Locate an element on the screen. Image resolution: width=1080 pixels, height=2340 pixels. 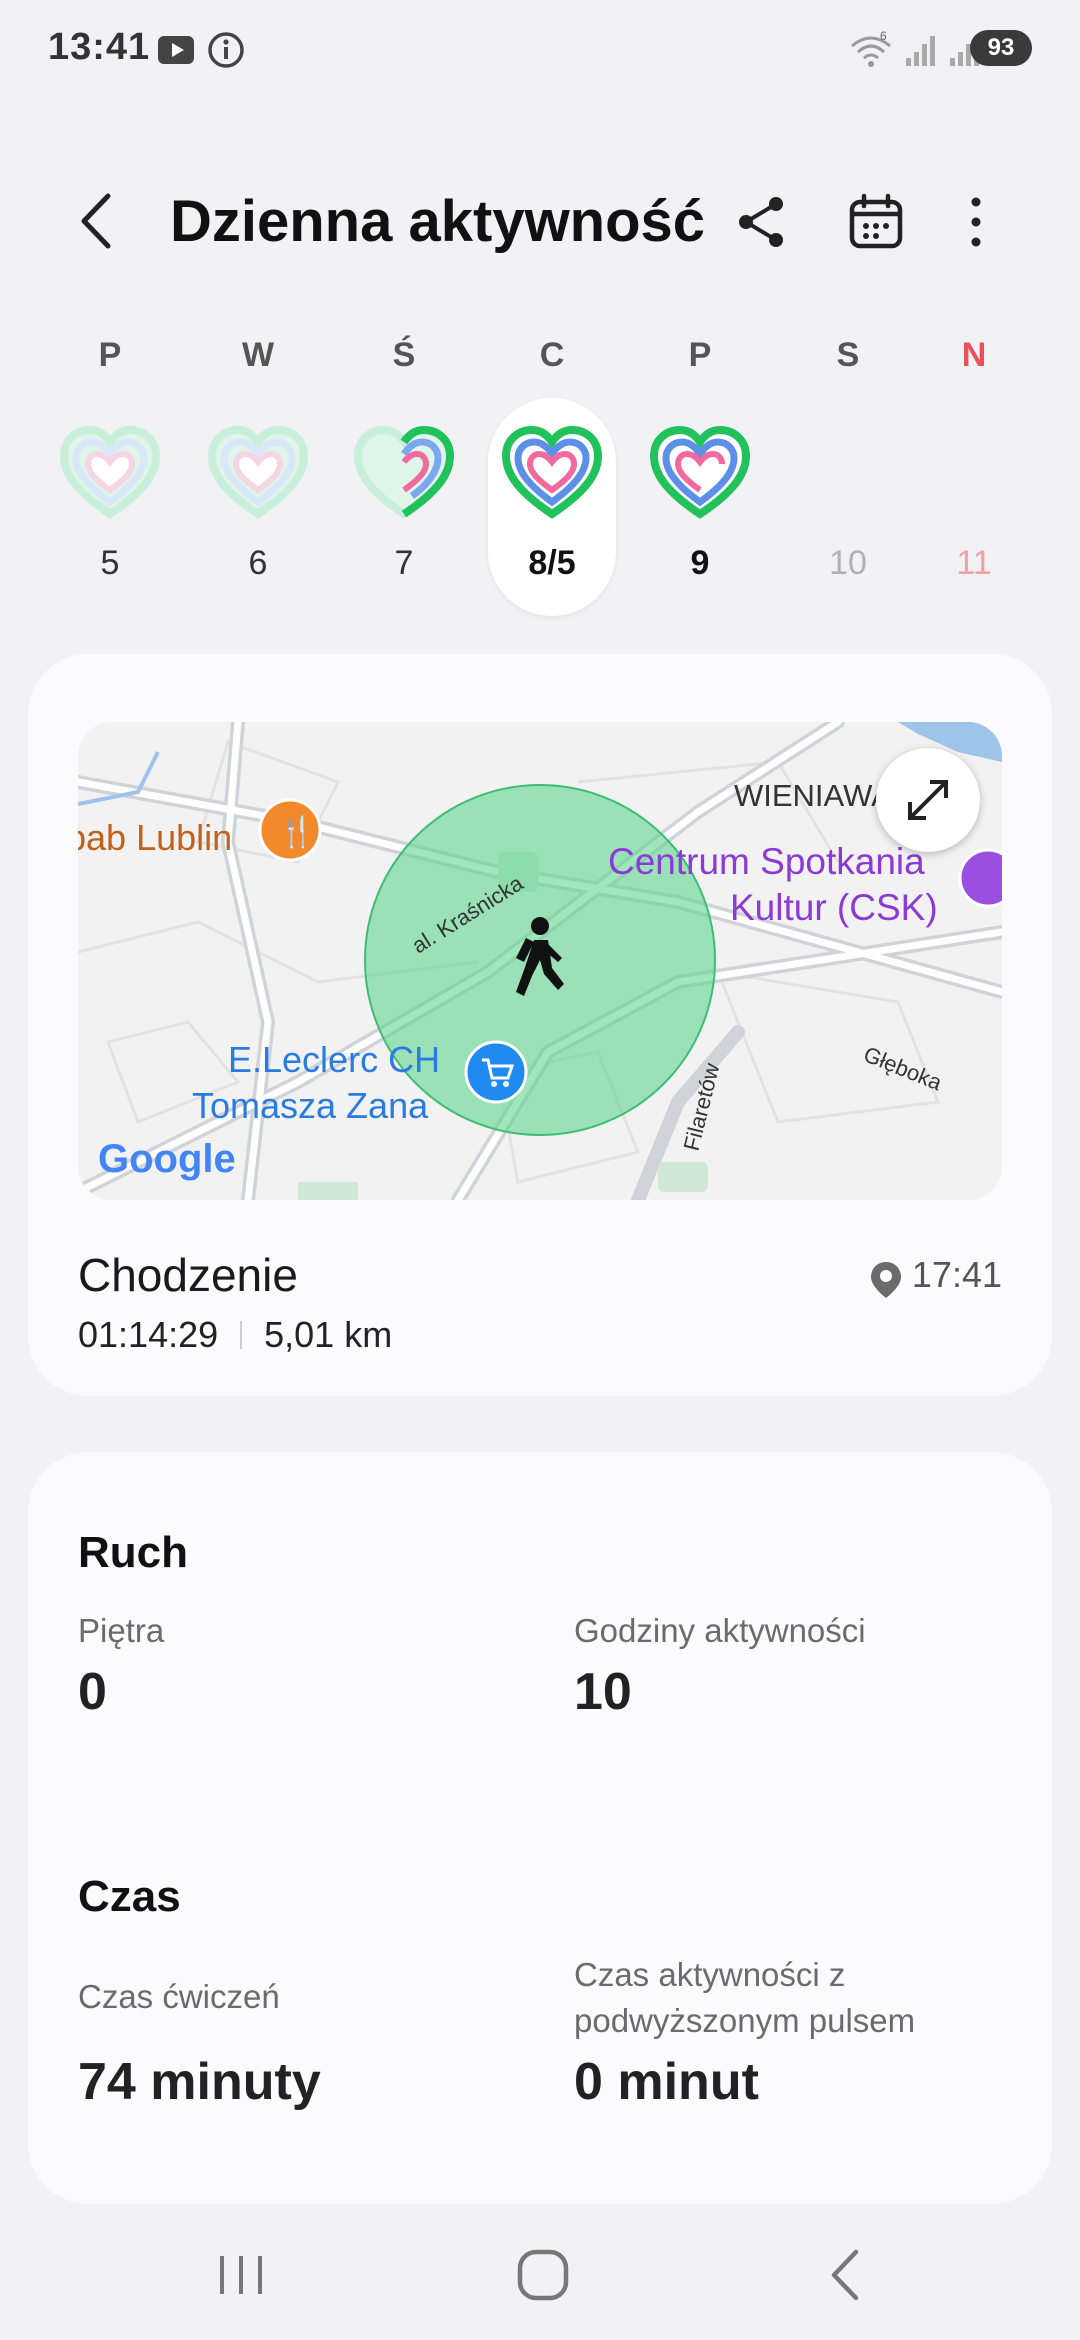
activity-start-time: 17:41 is located at coordinates (956, 1274).